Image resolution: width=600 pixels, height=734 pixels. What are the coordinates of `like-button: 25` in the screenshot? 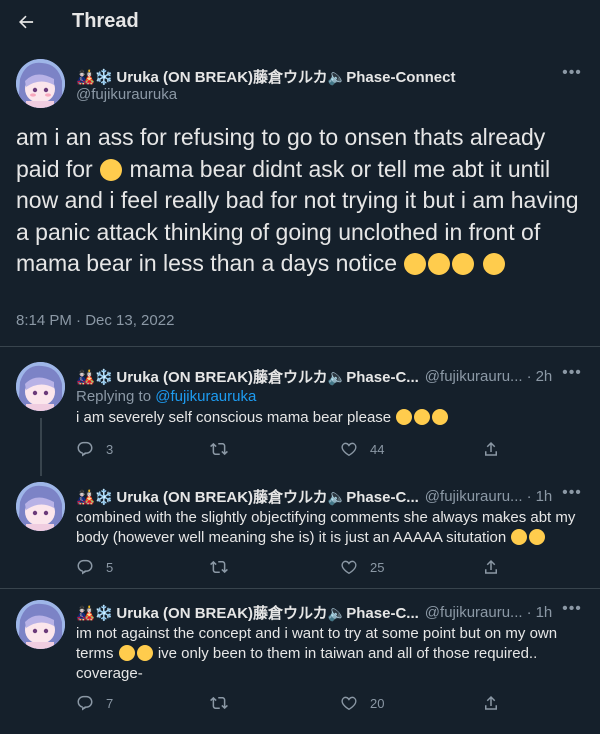 It's located at (362, 567).